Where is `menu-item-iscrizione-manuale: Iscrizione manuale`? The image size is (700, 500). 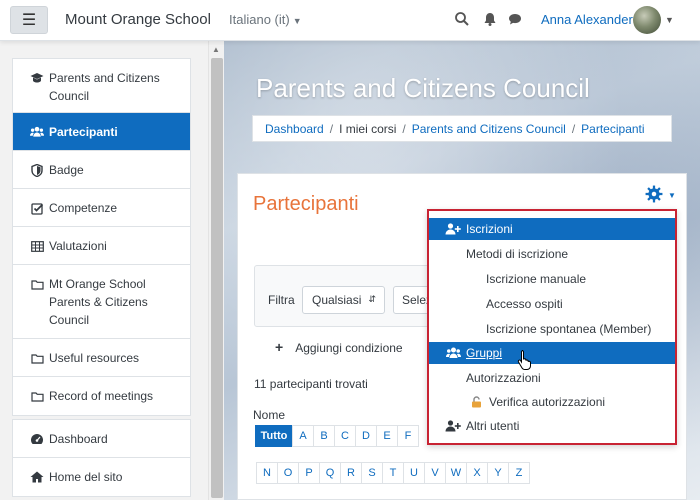 menu-item-iscrizione-manuale: Iscrizione manuale is located at coordinates (552, 279).